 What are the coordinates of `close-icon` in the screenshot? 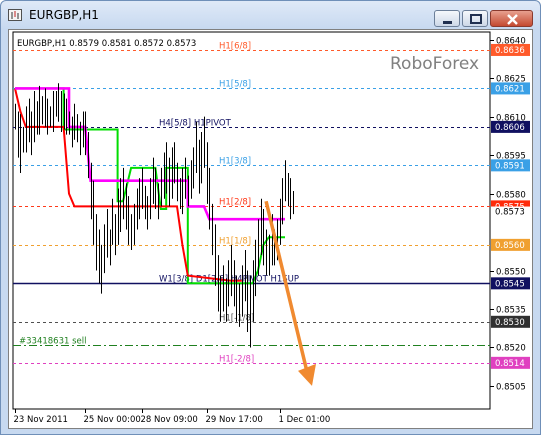 It's located at (512, 19).